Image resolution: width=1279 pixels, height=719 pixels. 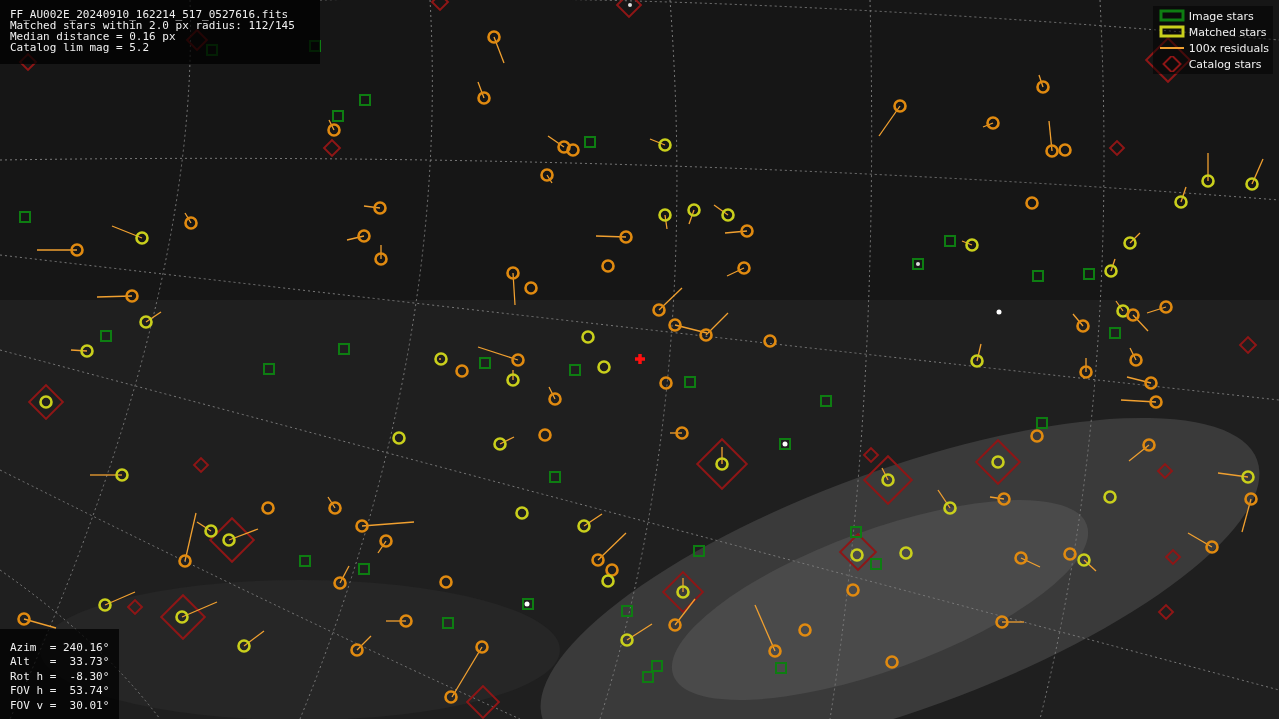 I want to click on info-text: Azim = 240.16°, so click(x=60, y=647).